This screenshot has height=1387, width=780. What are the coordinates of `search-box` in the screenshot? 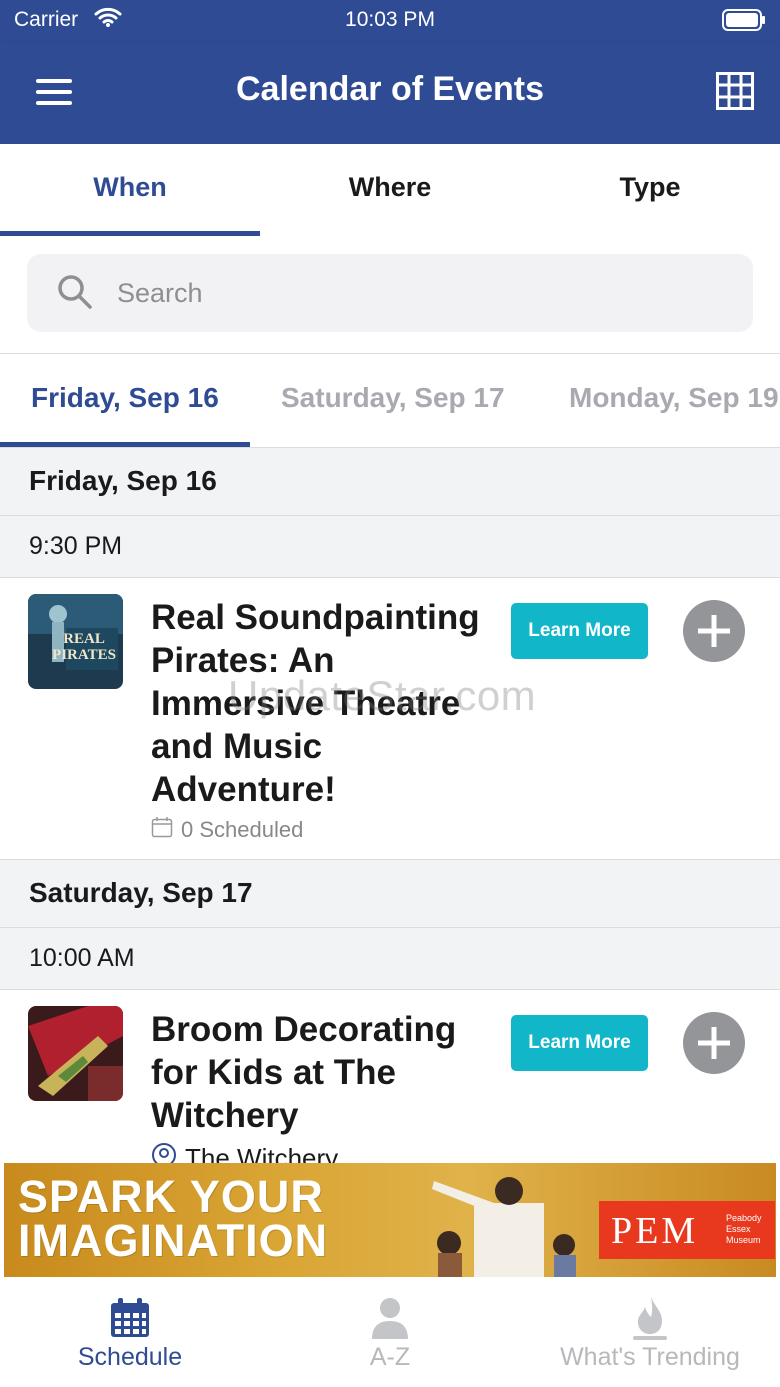 It's located at (390, 293).